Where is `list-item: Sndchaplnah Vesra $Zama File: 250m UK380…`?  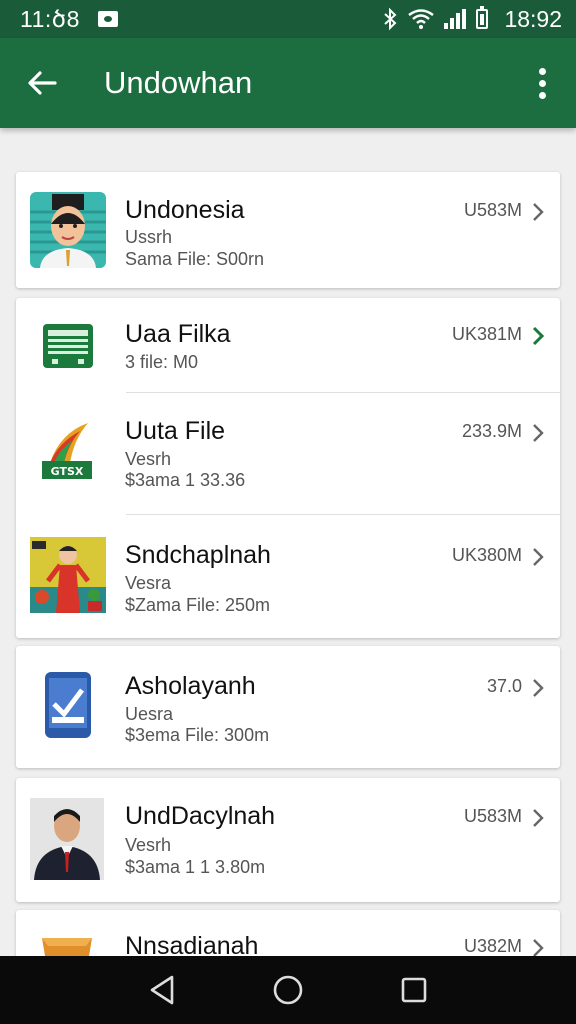
list-item: Sndchaplnah Vesra $Zama File: 250m UK380… is located at coordinates (288, 576).